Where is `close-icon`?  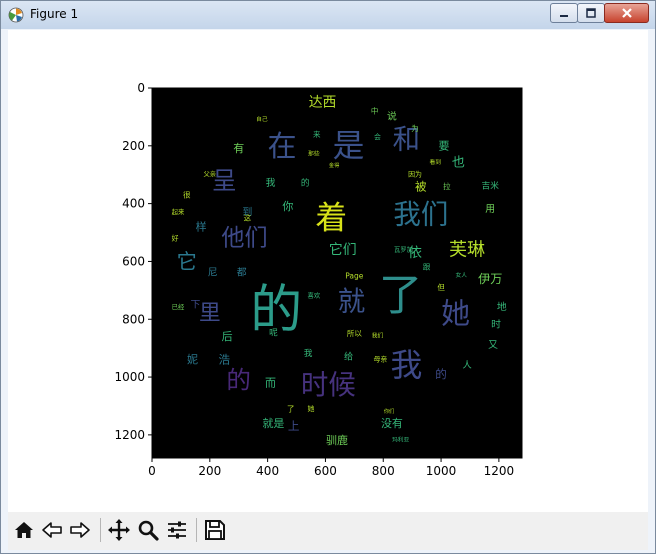
close-icon is located at coordinates (626, 13).